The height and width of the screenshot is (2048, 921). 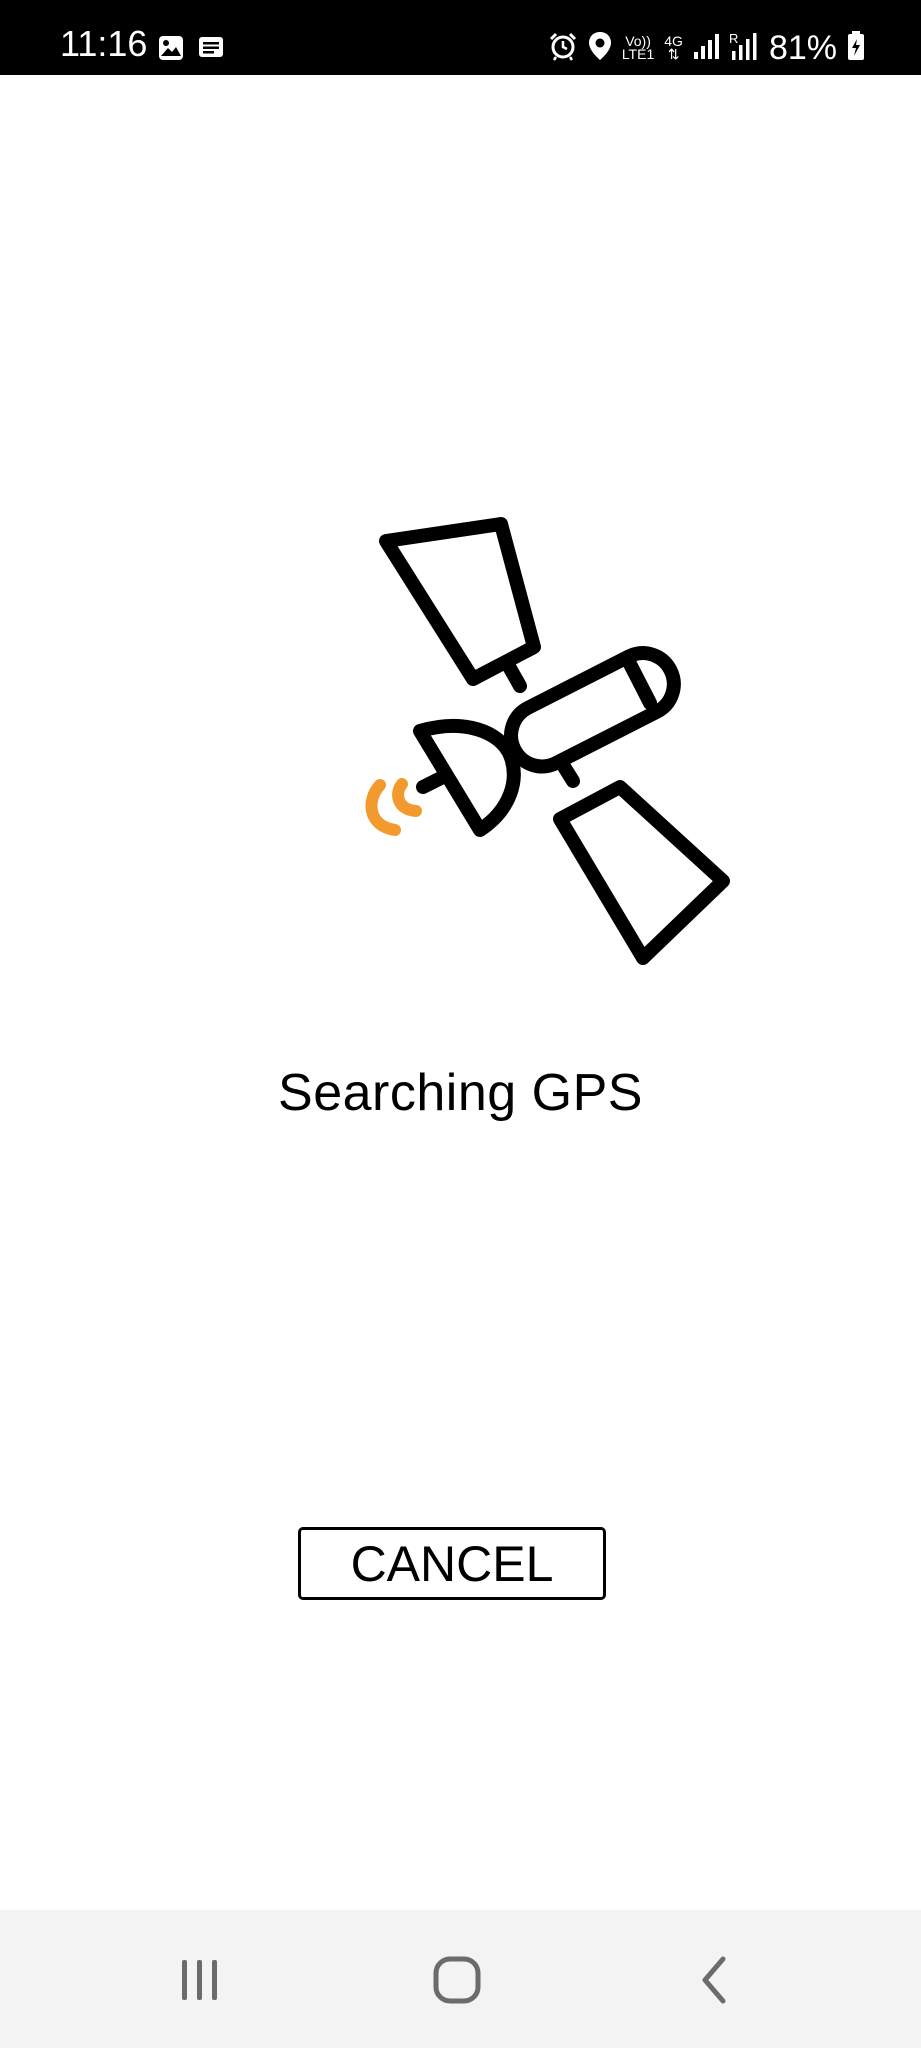 What do you see at coordinates (856, 48) in the screenshot?
I see `battery-charging-icon` at bounding box center [856, 48].